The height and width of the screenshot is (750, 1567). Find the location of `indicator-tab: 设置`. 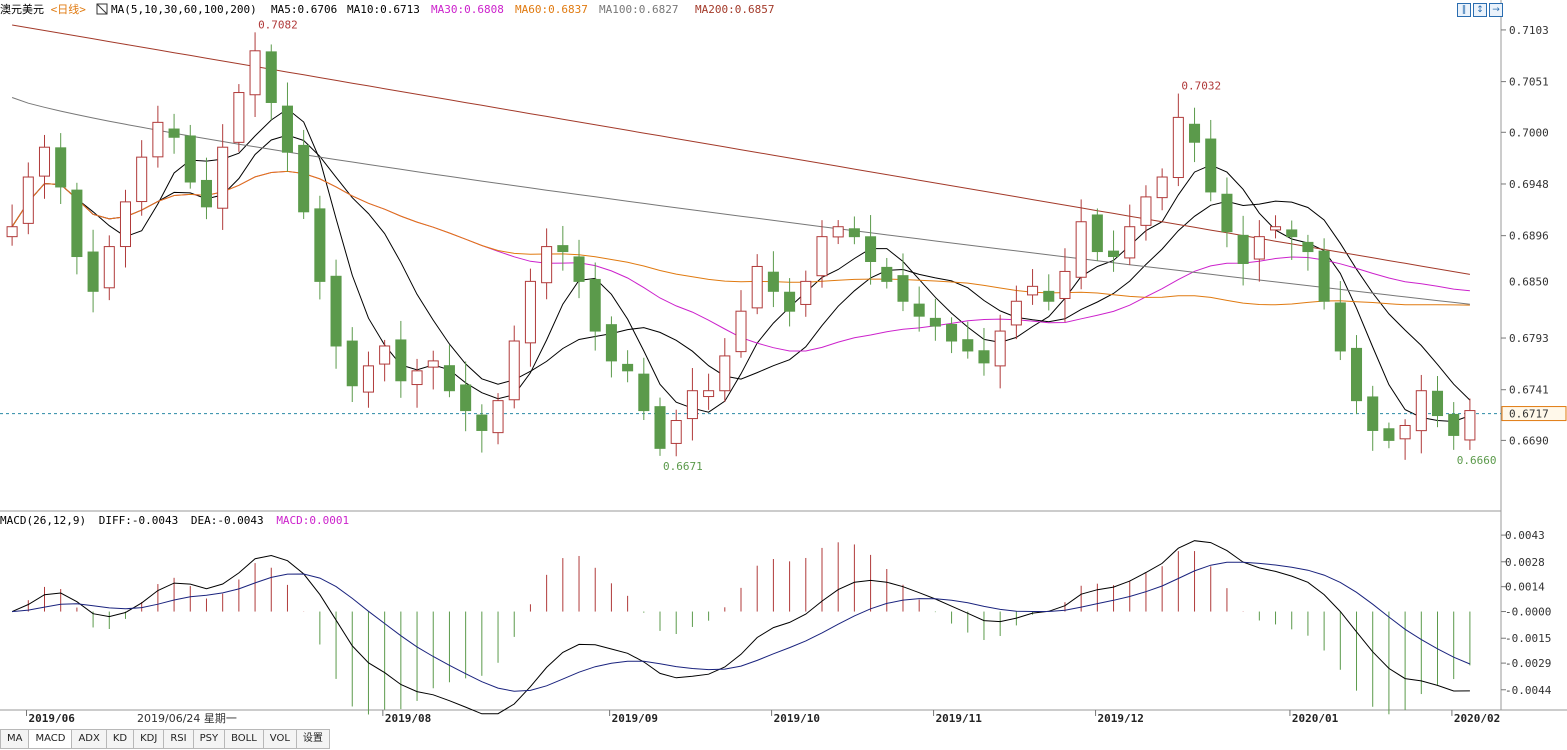

indicator-tab: 设置 is located at coordinates (313, 739).